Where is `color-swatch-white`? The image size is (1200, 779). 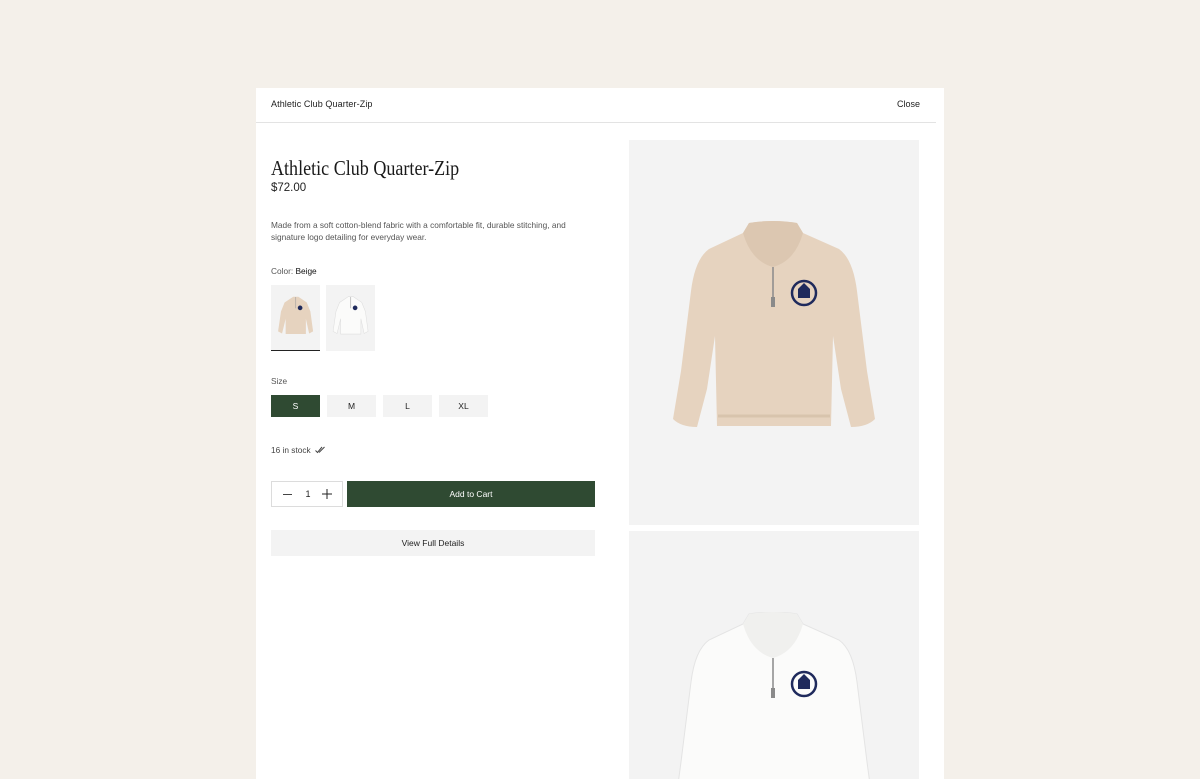 color-swatch-white is located at coordinates (350, 318).